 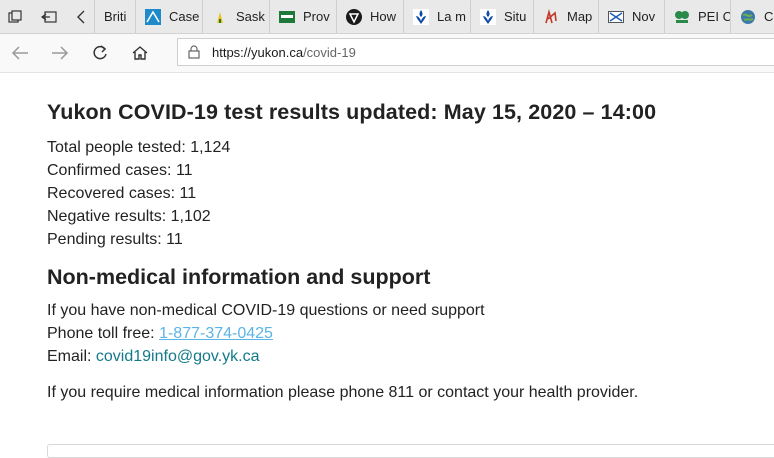 I want to click on stat-recovered: Recovered cases: 11, so click(x=122, y=193).